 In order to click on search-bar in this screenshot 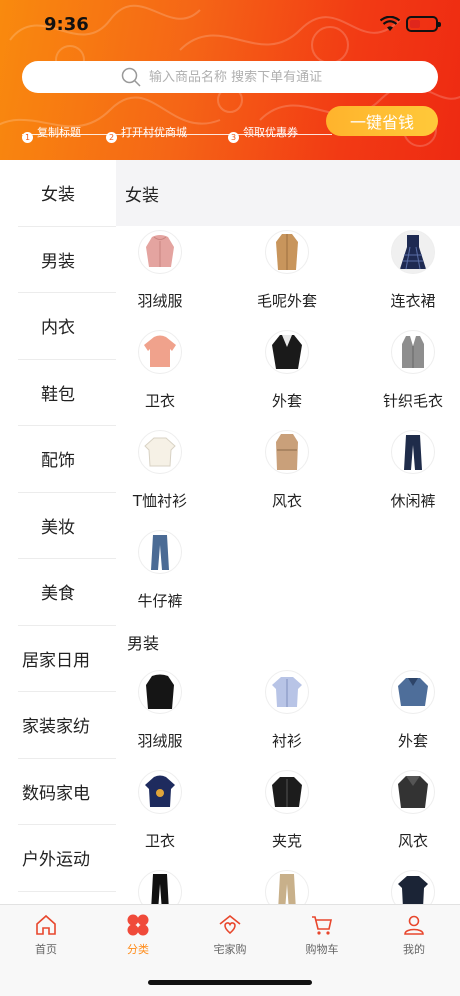, I will do `click(230, 77)`.